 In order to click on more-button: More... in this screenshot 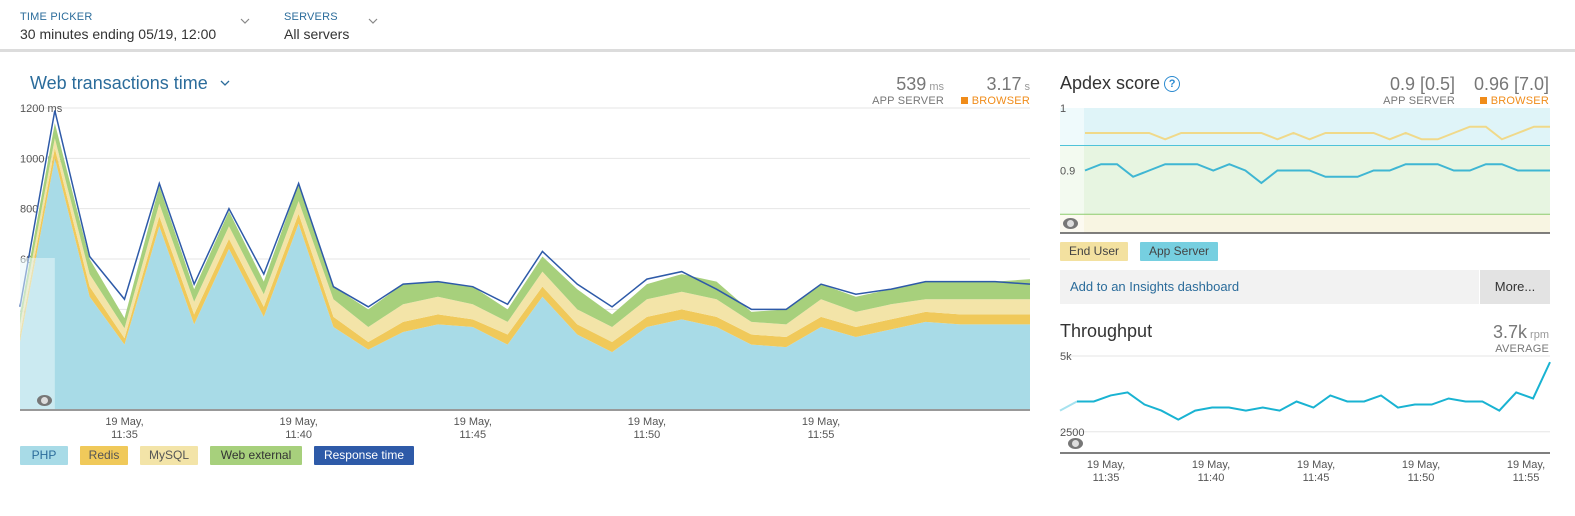, I will do `click(1514, 287)`.